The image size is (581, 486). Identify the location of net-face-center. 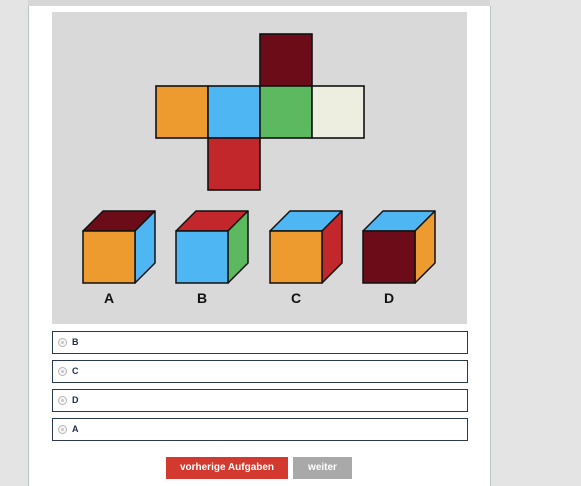
(234, 112).